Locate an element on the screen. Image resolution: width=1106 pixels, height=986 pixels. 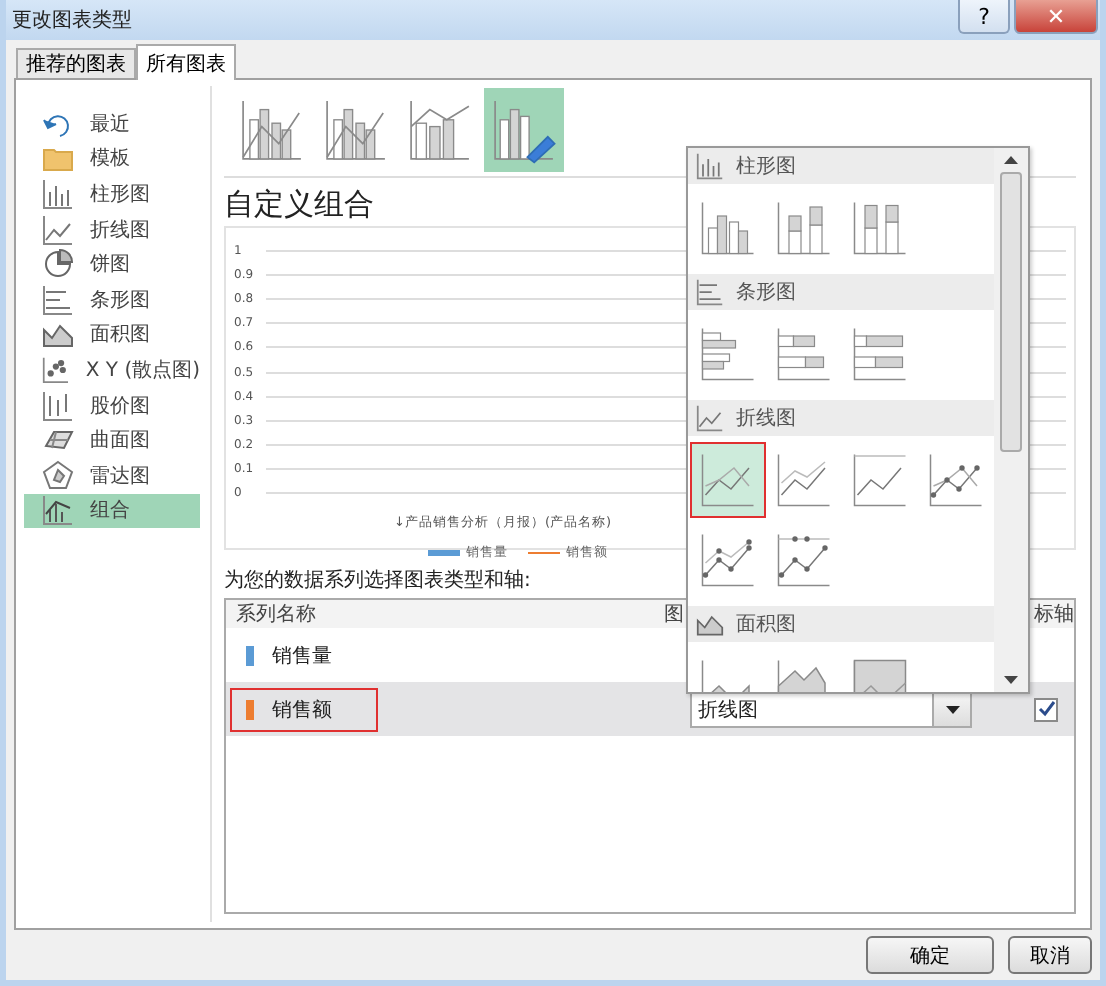
sidebar-label: 模板 is located at coordinates (110, 159).